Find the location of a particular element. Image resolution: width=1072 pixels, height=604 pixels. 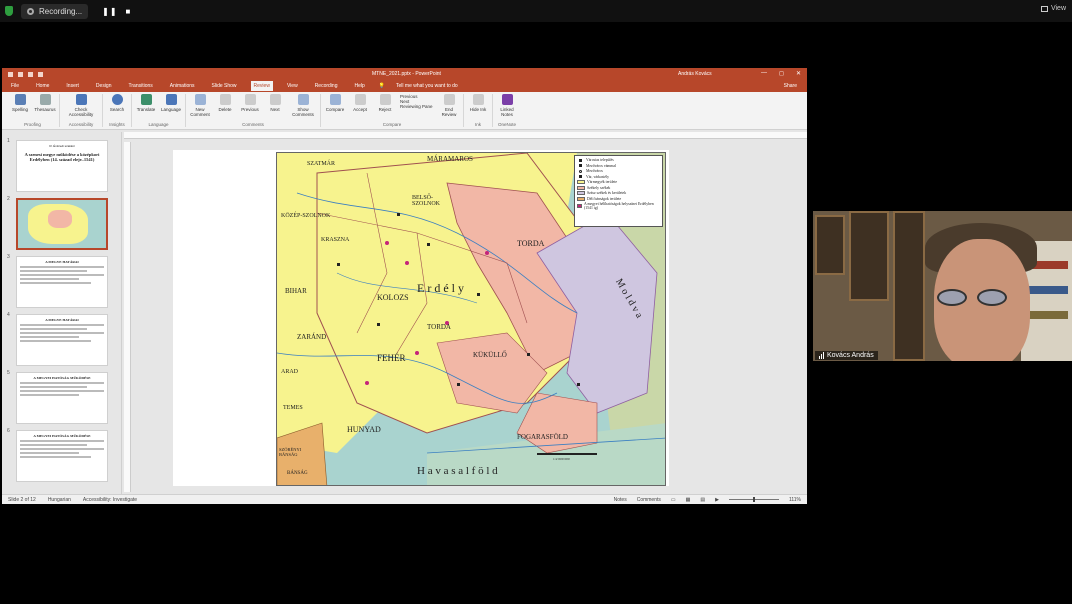

slide-thumbnail-3: A MEGYE HATÁRAI is located at coordinates (62, 282).